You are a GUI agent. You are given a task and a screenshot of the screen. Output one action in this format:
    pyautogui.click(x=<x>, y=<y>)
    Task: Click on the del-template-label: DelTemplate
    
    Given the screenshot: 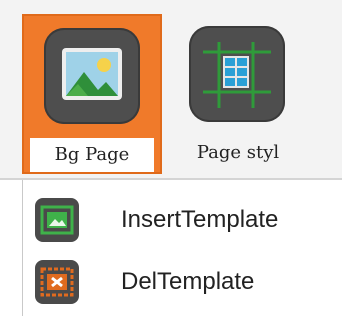 What is the action you would take?
    pyautogui.click(x=188, y=281)
    